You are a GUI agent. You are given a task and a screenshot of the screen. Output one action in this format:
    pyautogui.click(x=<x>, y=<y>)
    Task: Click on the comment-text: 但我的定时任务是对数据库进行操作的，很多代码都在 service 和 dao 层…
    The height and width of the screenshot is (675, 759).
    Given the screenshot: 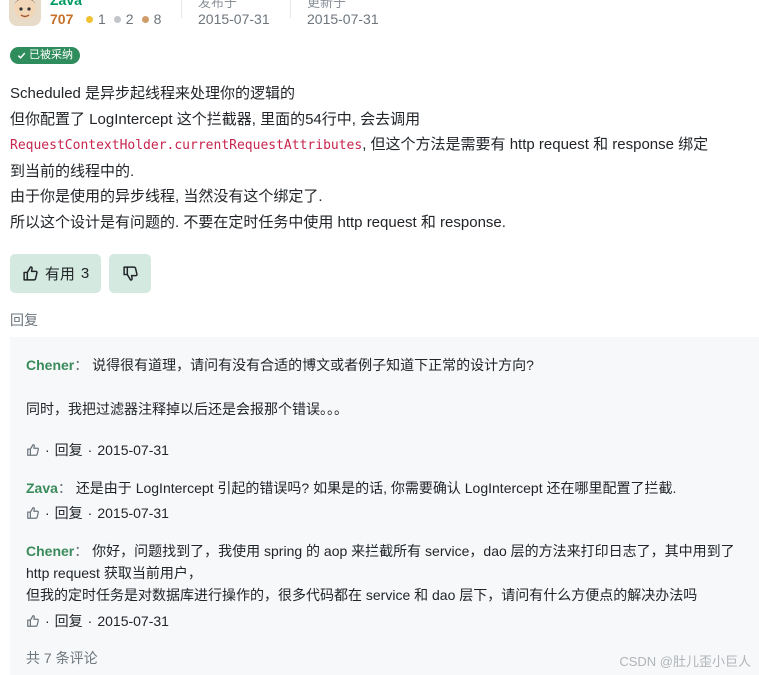 What is the action you would take?
    pyautogui.click(x=362, y=595)
    